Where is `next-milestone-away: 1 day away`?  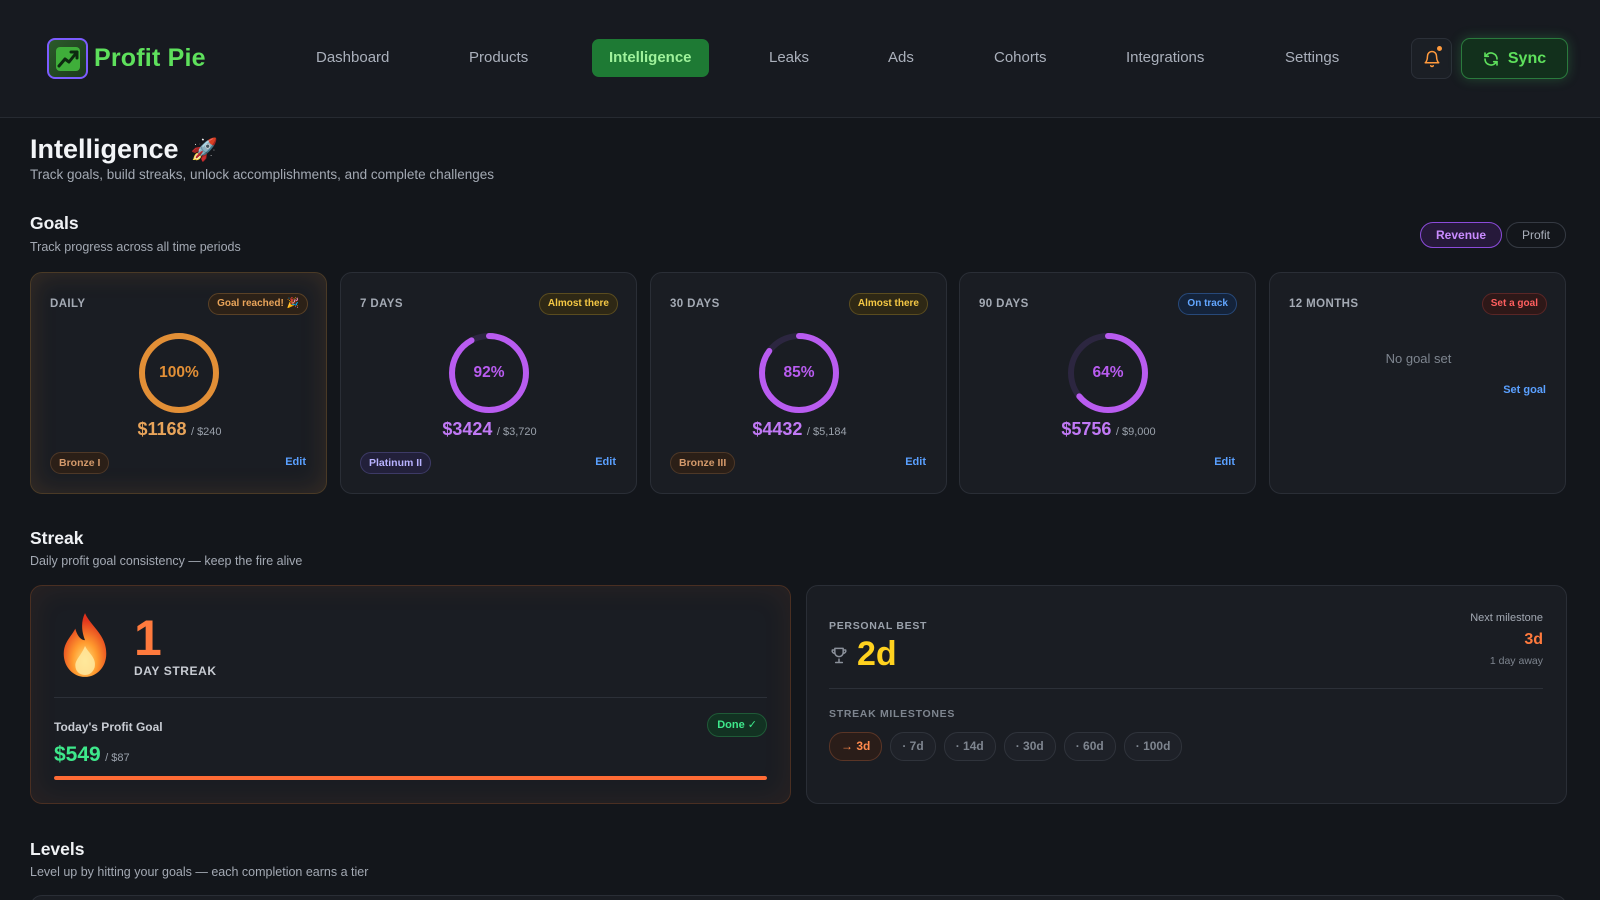
next-milestone-away: 1 day away is located at coordinates (1516, 661).